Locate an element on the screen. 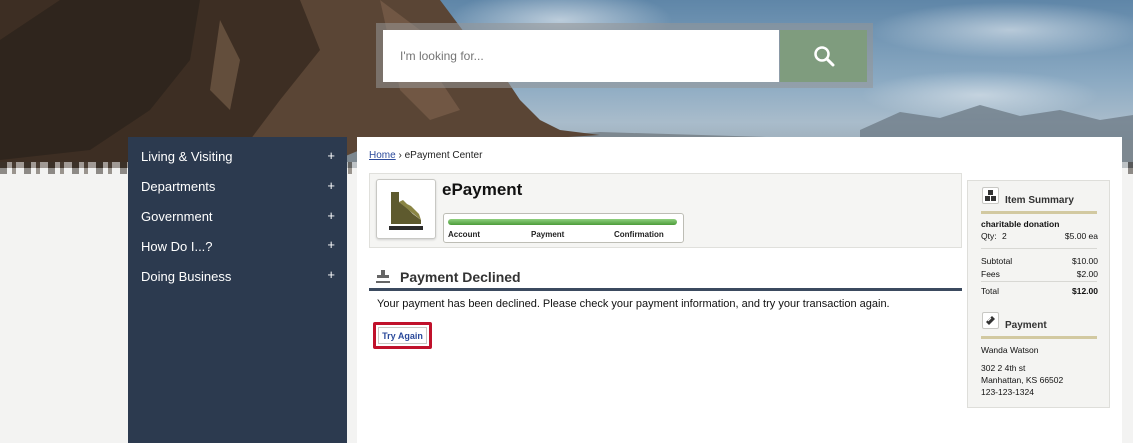  payment-header: Payment is located at coordinates (1039, 325).